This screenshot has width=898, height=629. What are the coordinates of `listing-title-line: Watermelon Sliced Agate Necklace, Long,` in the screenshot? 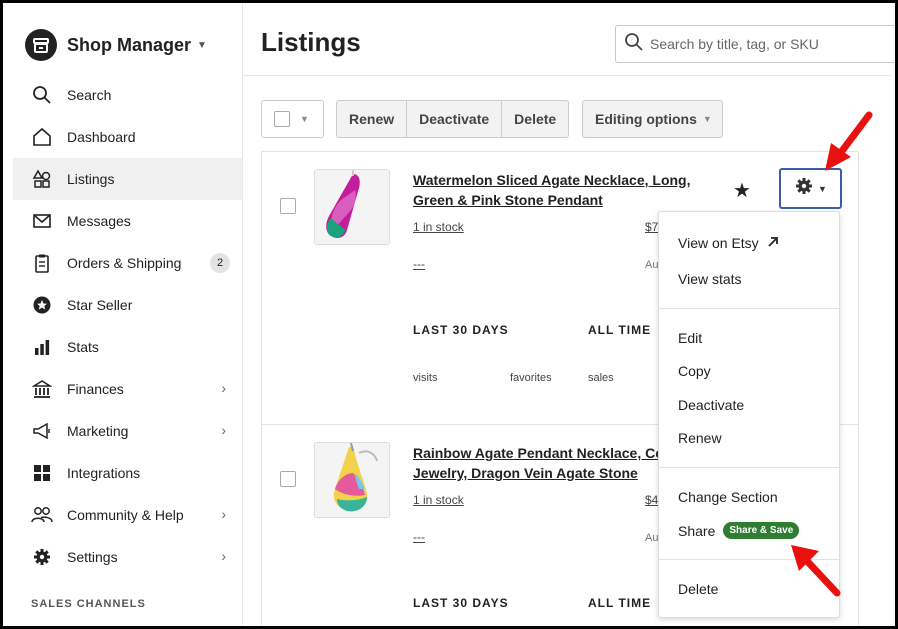 It's located at (552, 180).